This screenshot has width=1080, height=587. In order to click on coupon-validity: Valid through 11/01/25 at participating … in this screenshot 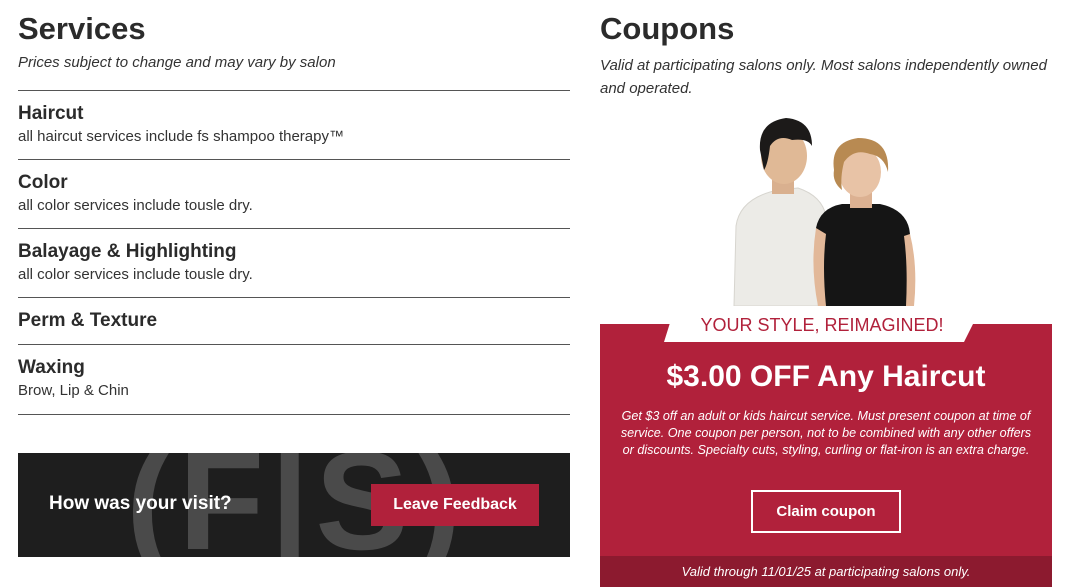, I will do `click(826, 571)`.